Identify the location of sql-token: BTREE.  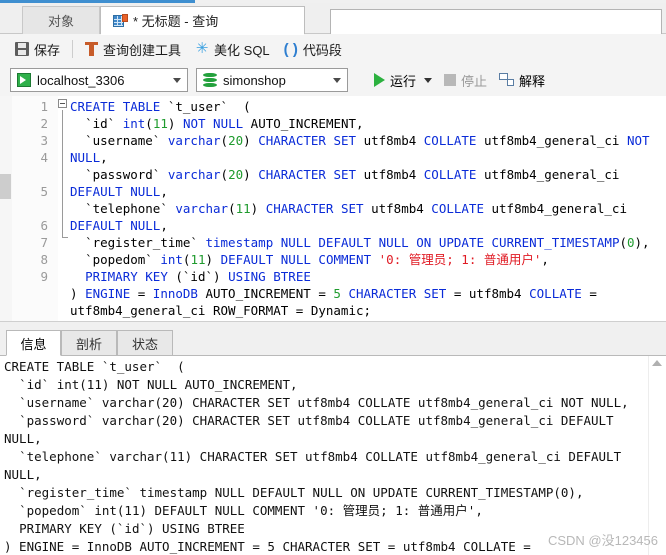
(292, 276).